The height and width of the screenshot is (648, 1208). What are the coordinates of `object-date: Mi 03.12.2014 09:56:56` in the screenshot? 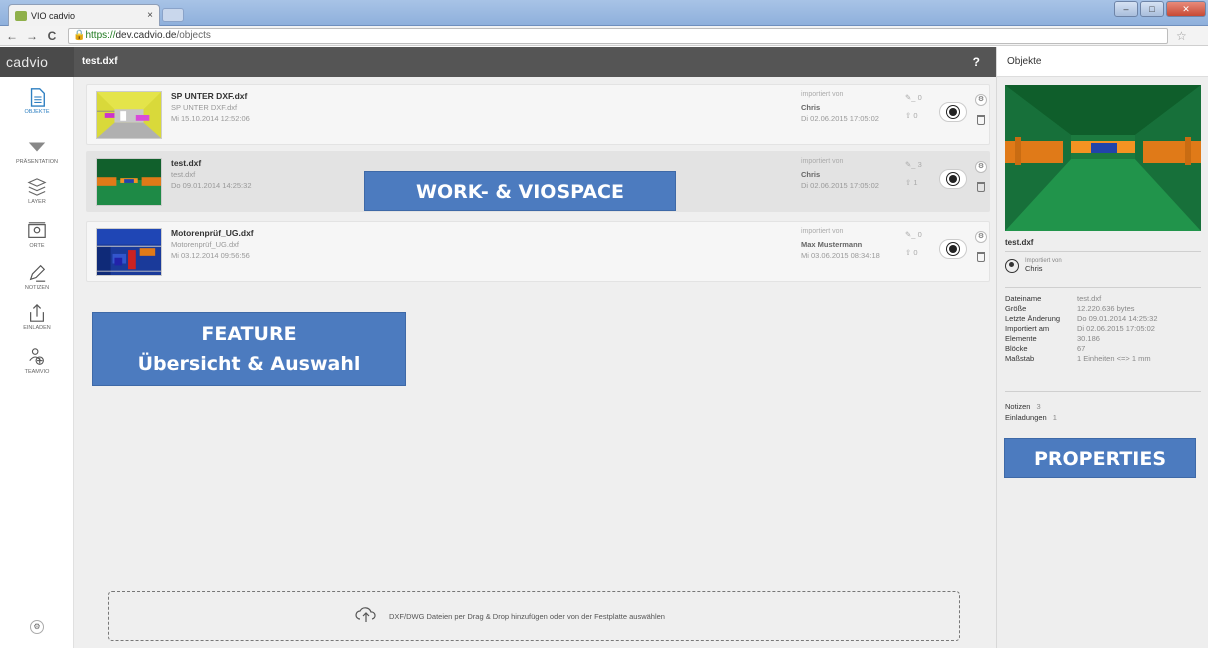 It's located at (210, 255).